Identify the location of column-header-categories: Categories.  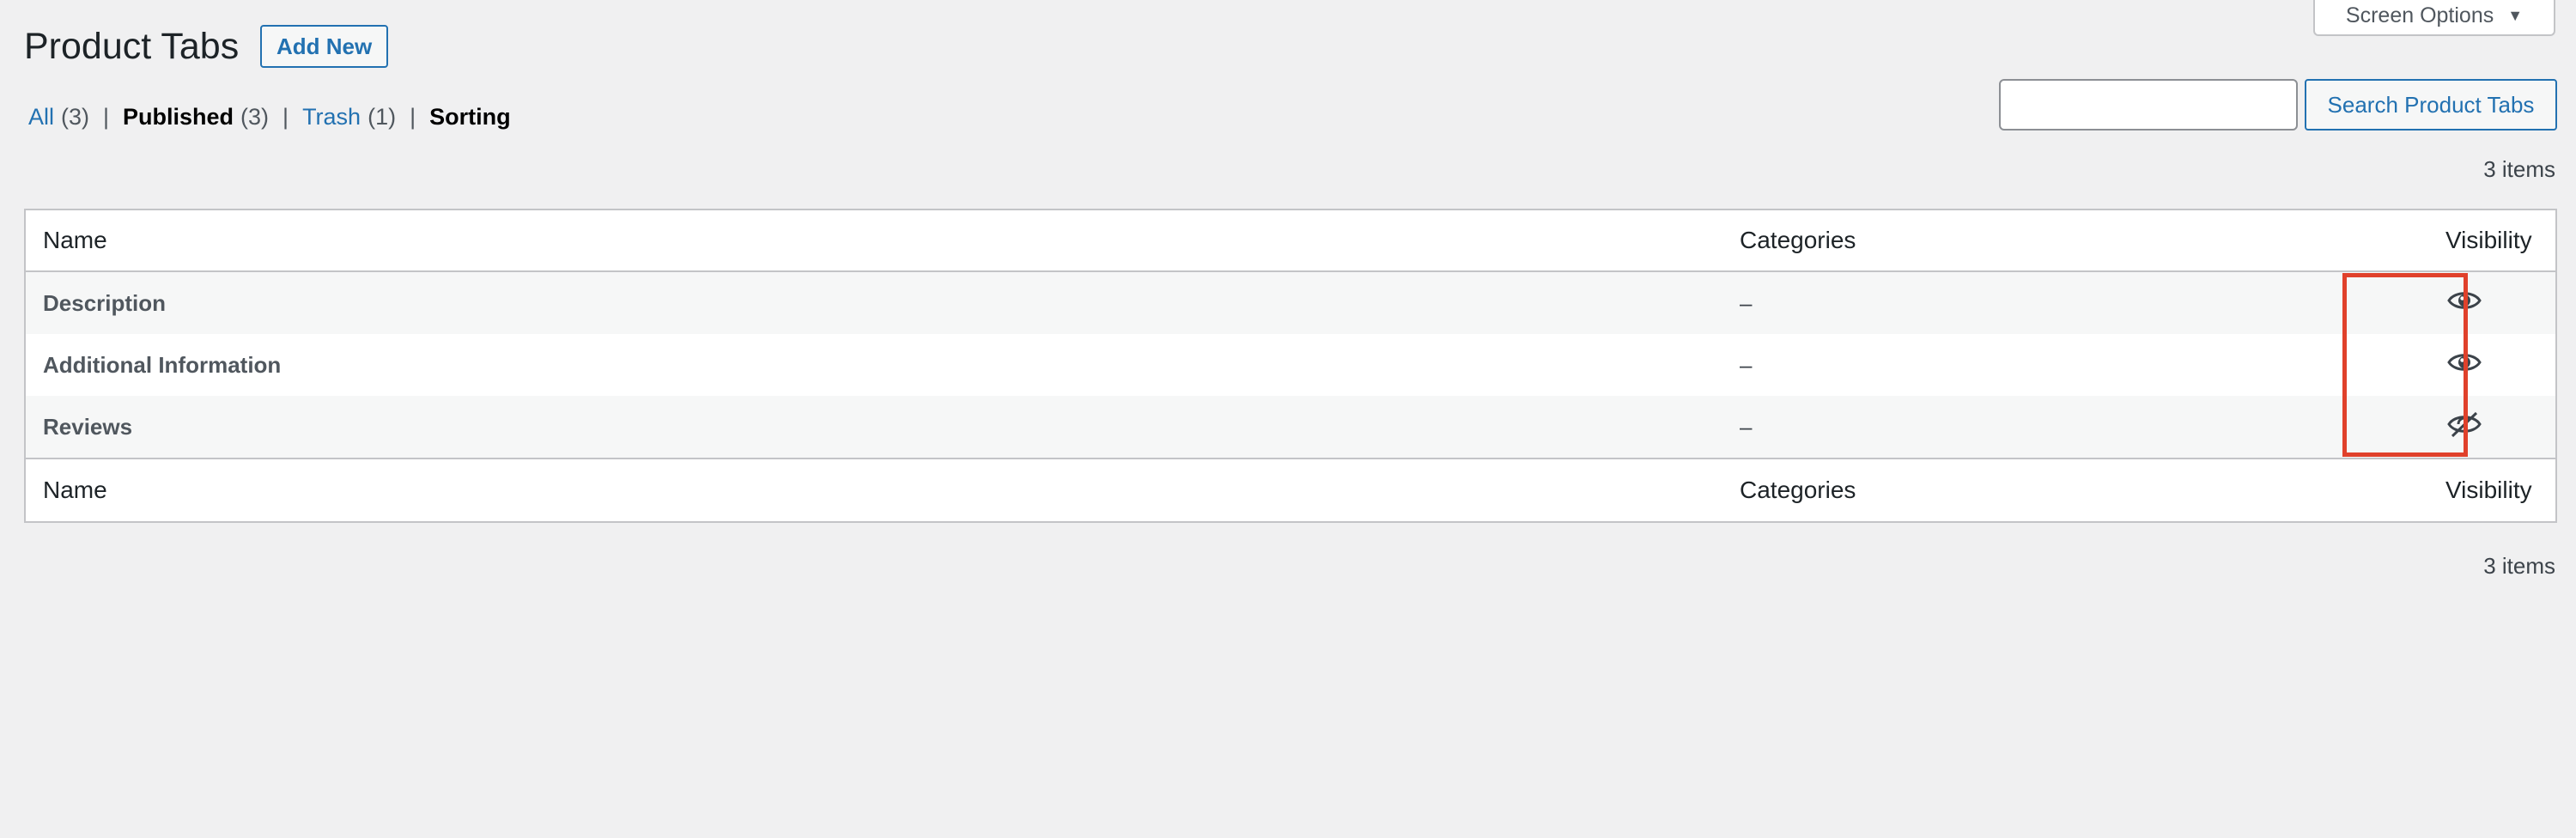
(2060, 241).